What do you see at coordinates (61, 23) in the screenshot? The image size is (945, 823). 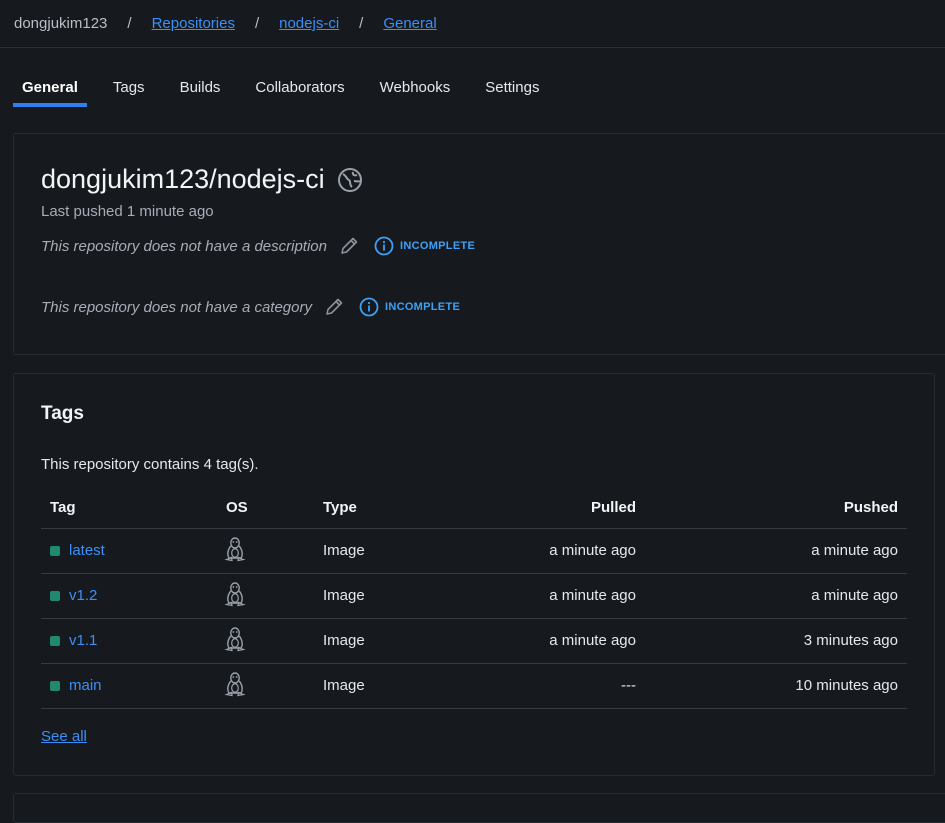 I see `breadcrumb-user: dongjukim123` at bounding box center [61, 23].